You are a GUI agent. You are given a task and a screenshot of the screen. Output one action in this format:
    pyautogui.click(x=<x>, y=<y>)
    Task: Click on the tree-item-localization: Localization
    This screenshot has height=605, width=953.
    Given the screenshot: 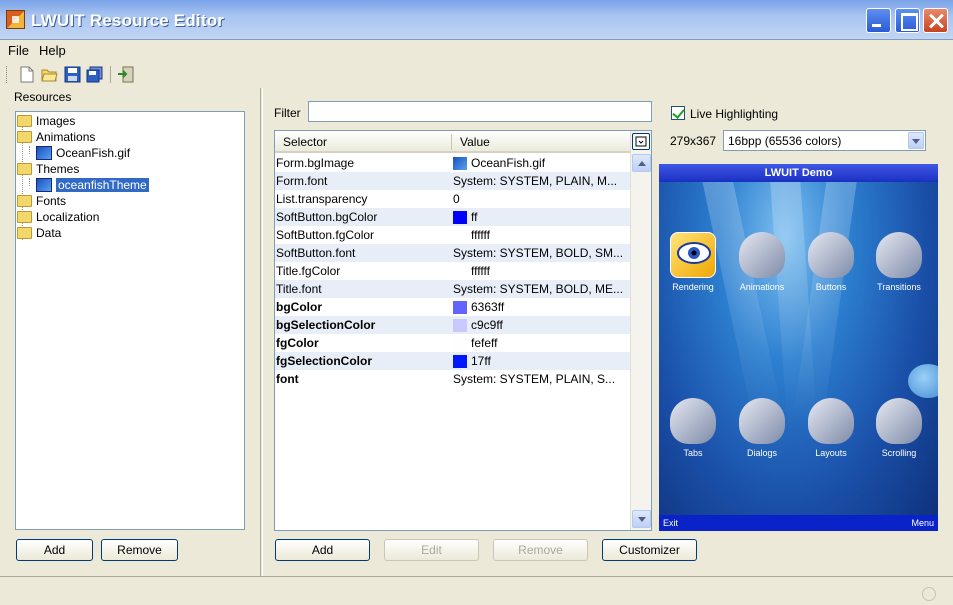 What is the action you would take?
    pyautogui.click(x=58, y=217)
    